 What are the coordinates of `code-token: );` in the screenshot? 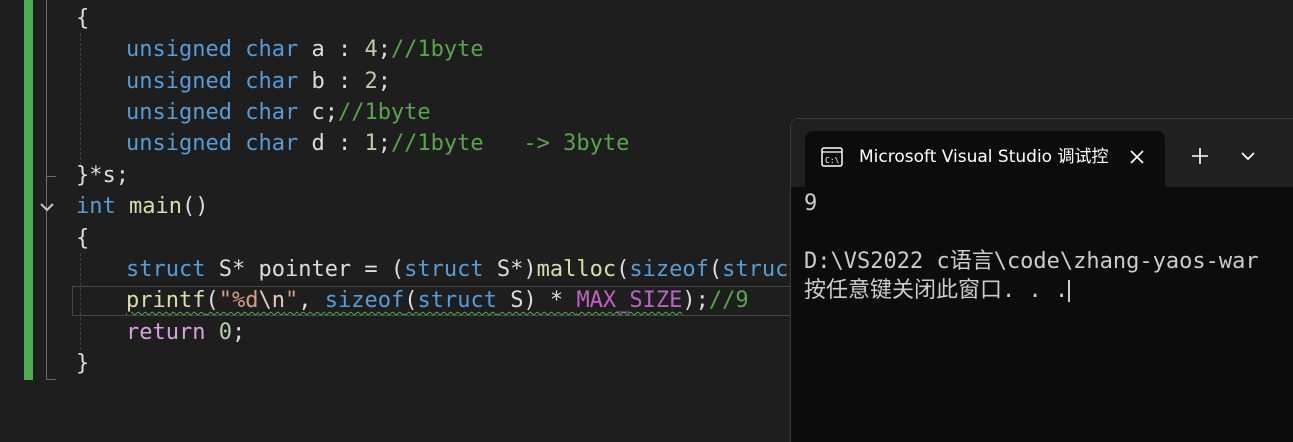 It's located at (695, 300).